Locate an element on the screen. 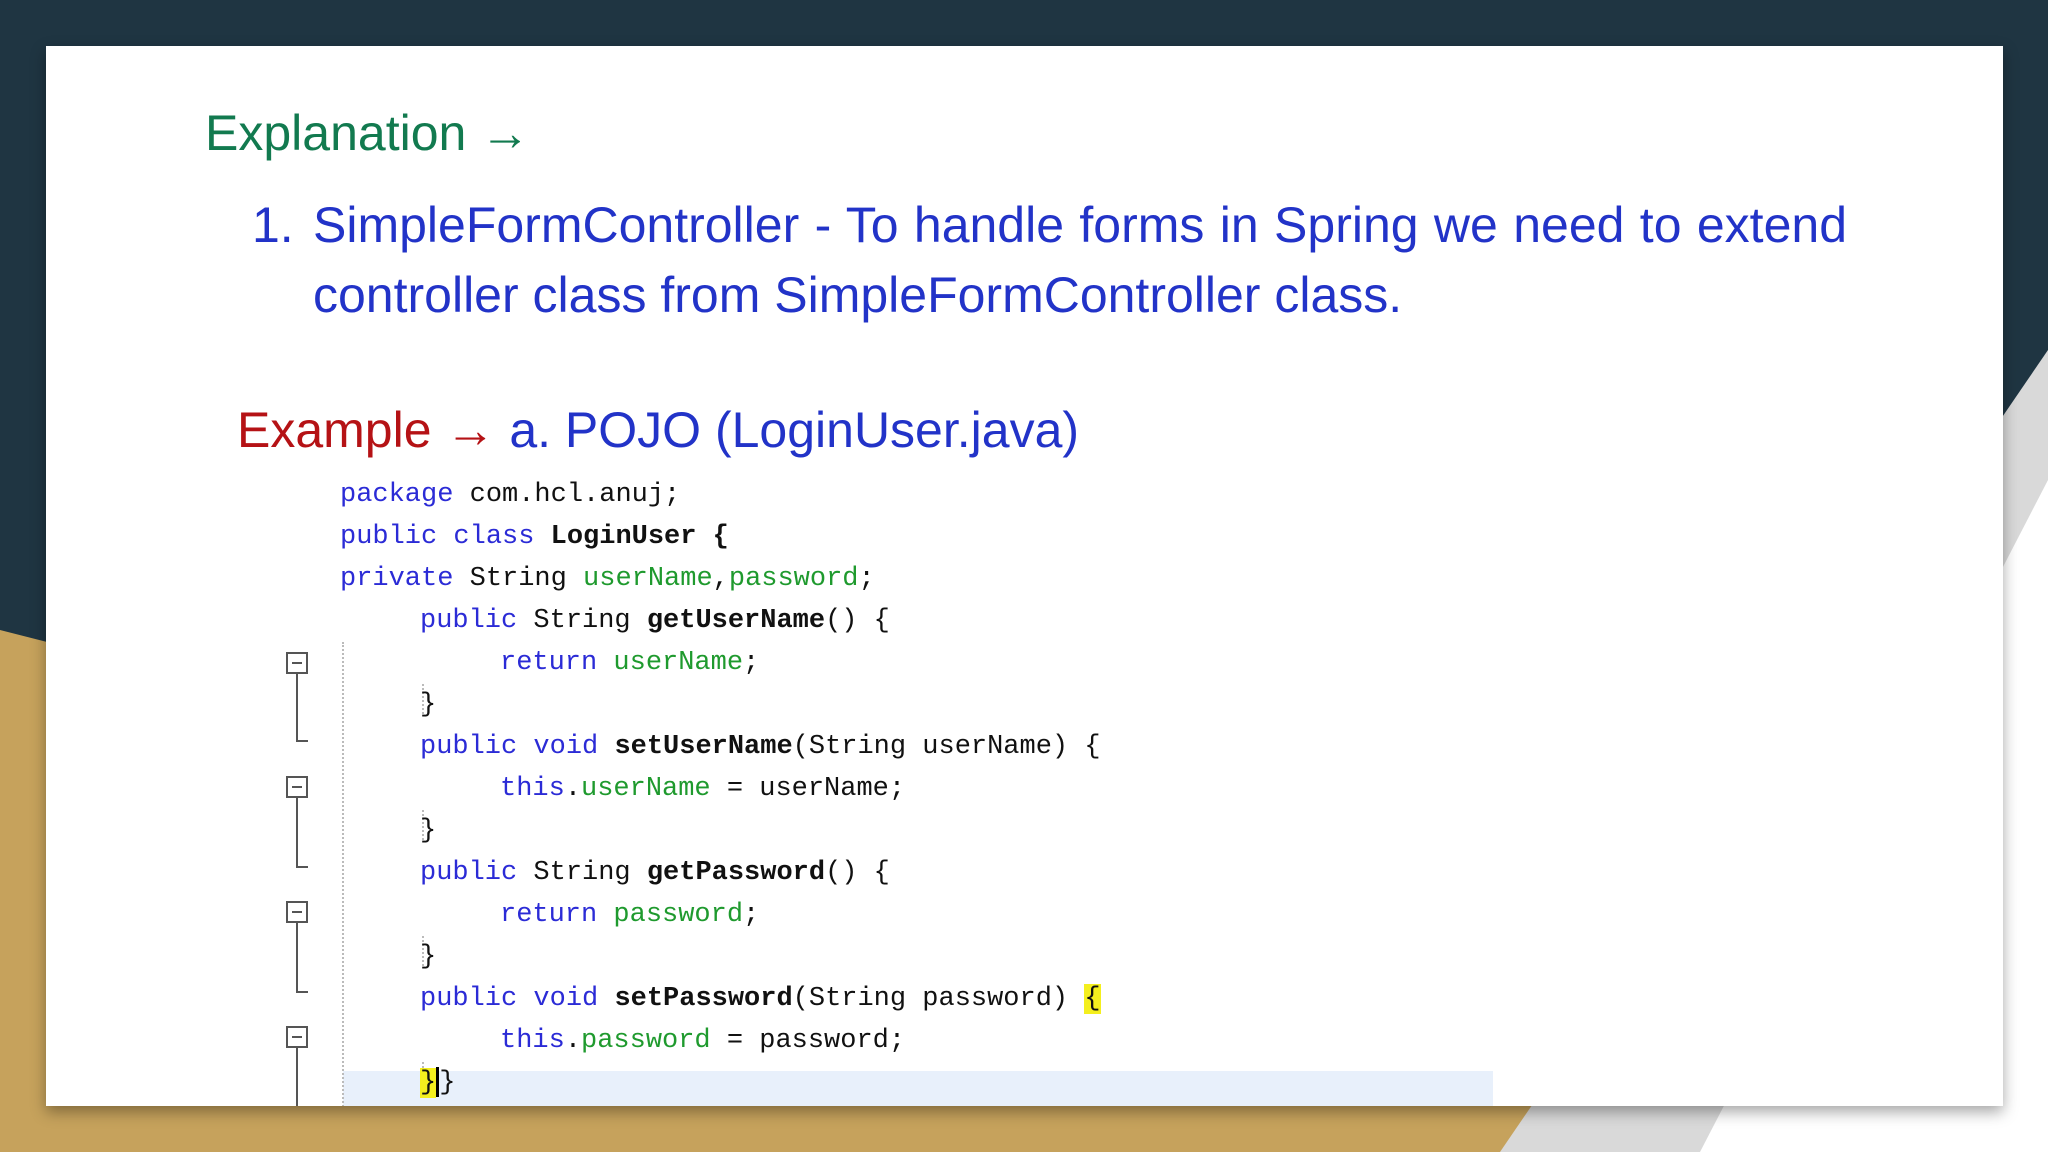 This screenshot has height=1152, width=2048. code-line: return password; is located at coordinates (629, 915).